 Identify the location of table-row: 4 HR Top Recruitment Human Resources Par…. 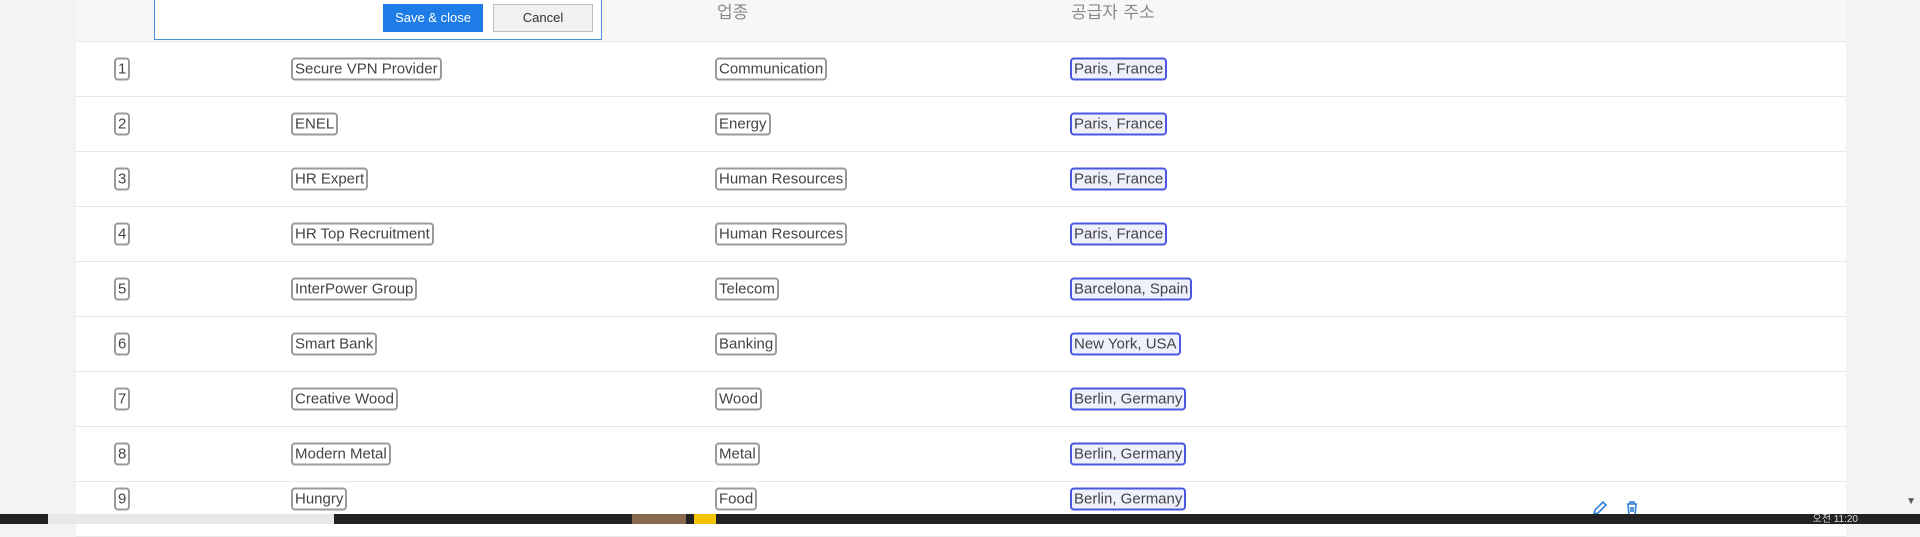
(961, 234).